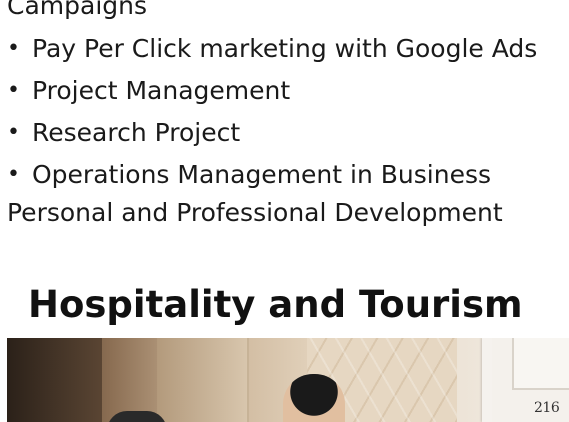 The height and width of the screenshot is (422, 569). What do you see at coordinates (547, 408) in the screenshot?
I see `room-number-sign: 216` at bounding box center [547, 408].